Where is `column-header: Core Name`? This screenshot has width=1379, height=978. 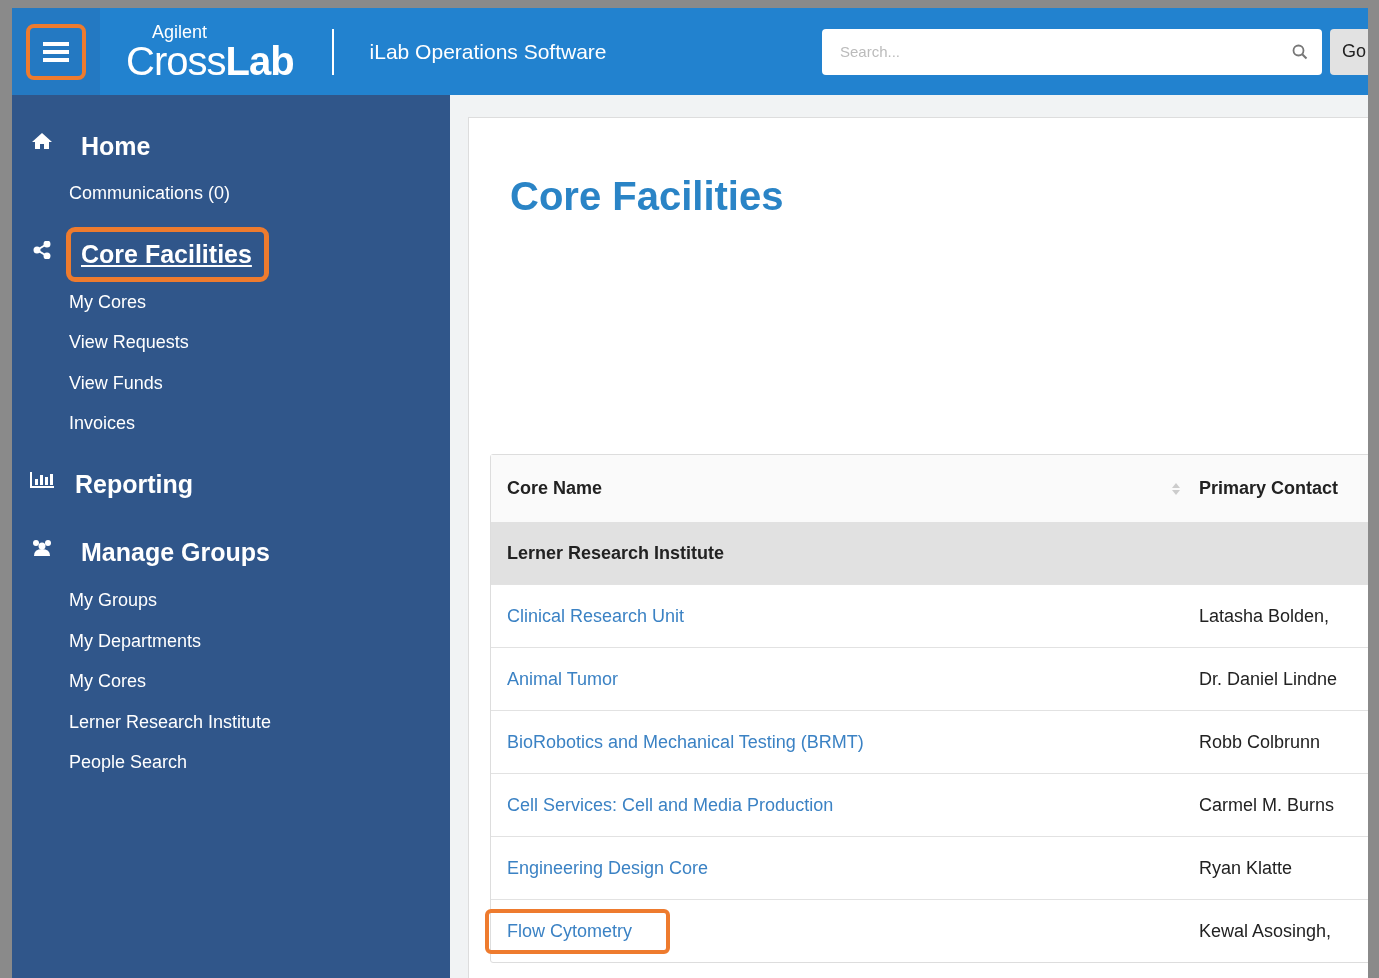 column-header: Core Name is located at coordinates (555, 488).